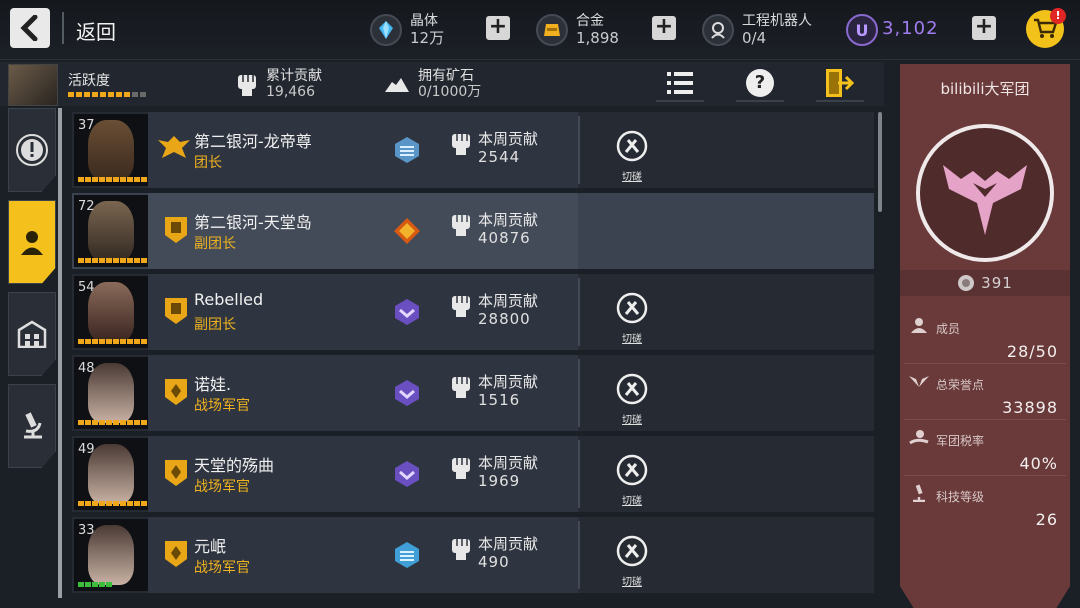  I want to click on leave-legion-button, so click(840, 84).